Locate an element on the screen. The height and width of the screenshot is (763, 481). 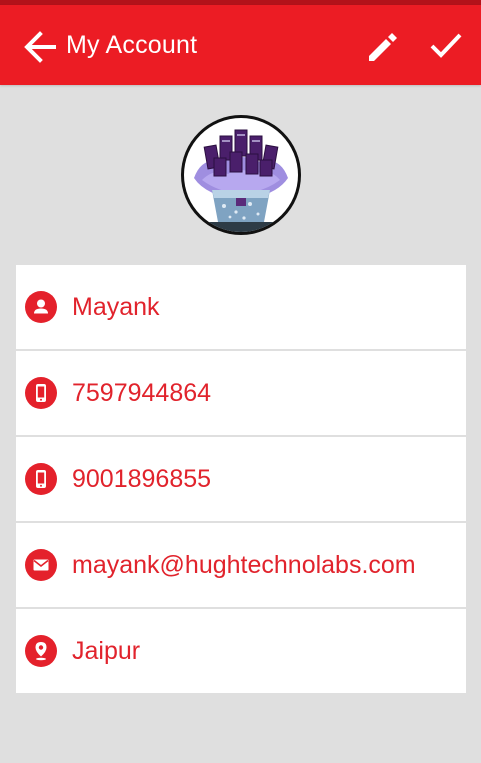
avatar is located at coordinates (241, 175).